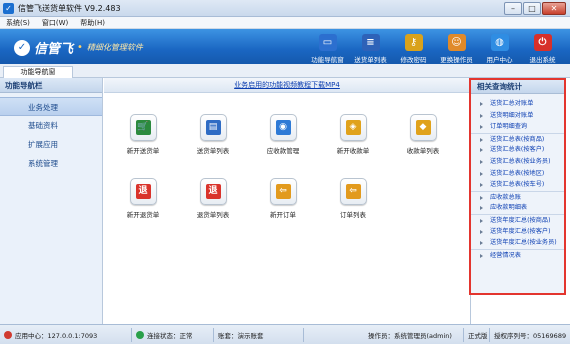 The width and height of the screenshot is (570, 344). I want to click on menu-bar: 系统(S) 窗口(W) 帮助(H), so click(285, 23).